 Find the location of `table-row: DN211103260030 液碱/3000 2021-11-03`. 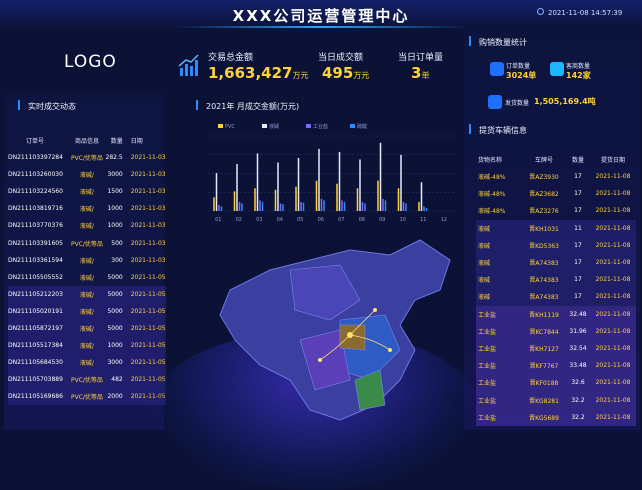

table-row: DN211103260030 液碱/3000 2021-11-03 is located at coordinates (87, 174).